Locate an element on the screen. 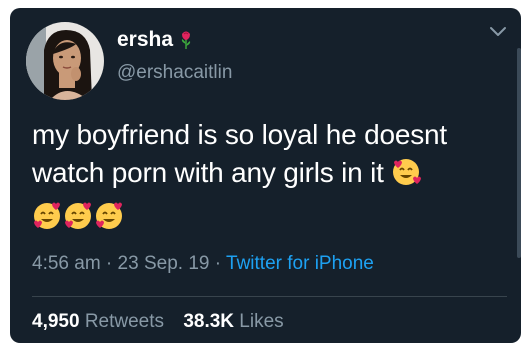  tweet-stats: 4,950 Retweets 38.3K Likes is located at coordinates (165, 322).